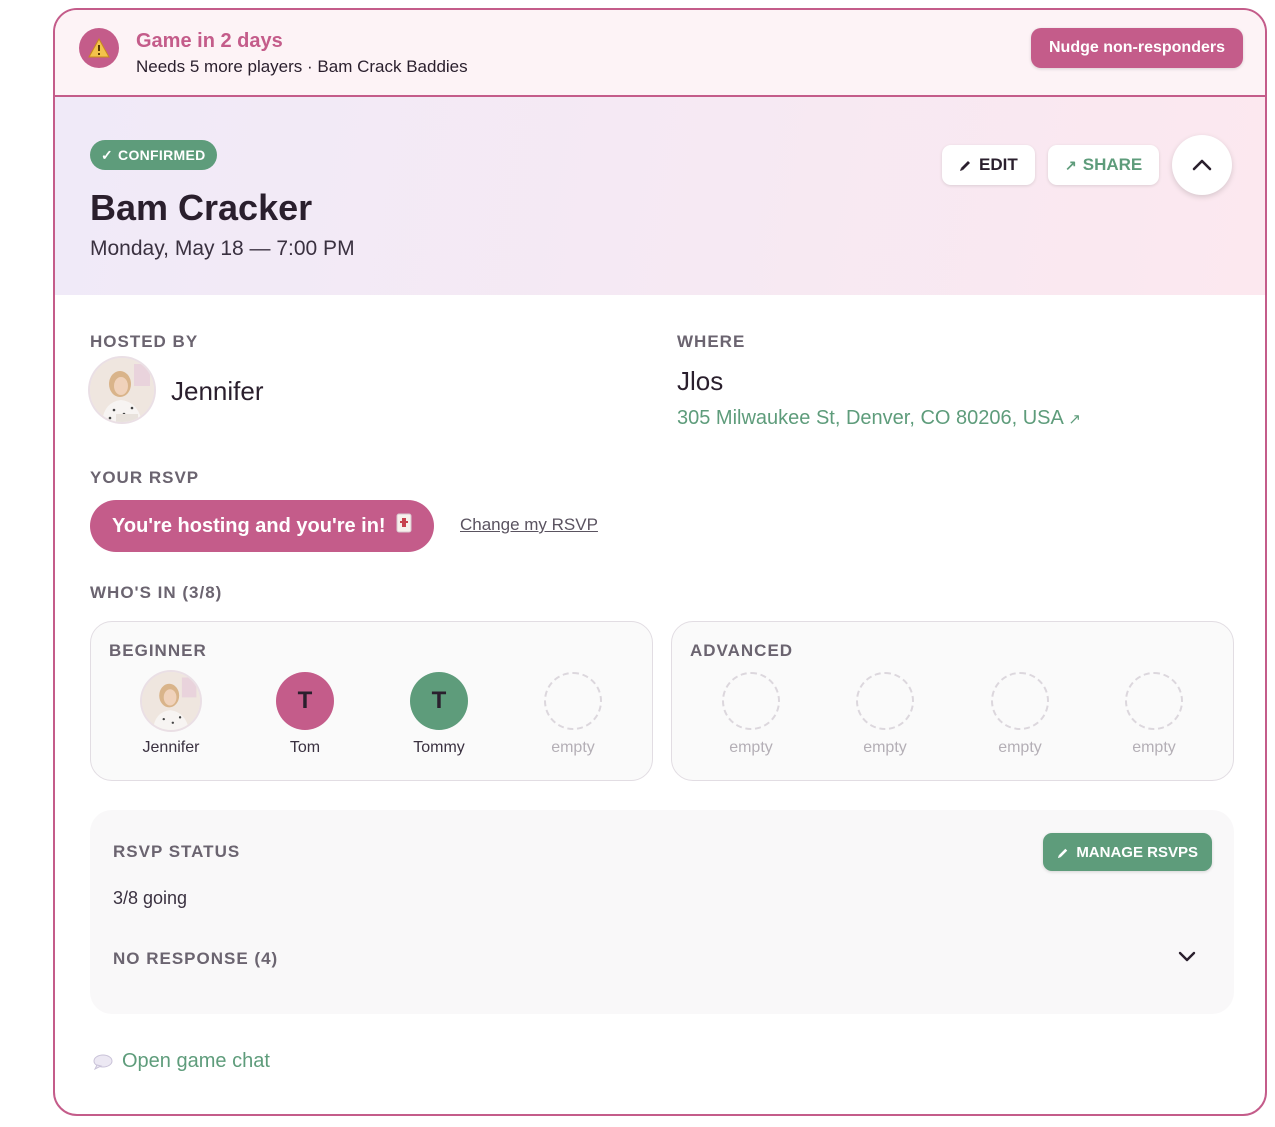 The width and height of the screenshot is (1275, 1127). What do you see at coordinates (1074, 419) in the screenshot?
I see `external-link-icon: ↗` at bounding box center [1074, 419].